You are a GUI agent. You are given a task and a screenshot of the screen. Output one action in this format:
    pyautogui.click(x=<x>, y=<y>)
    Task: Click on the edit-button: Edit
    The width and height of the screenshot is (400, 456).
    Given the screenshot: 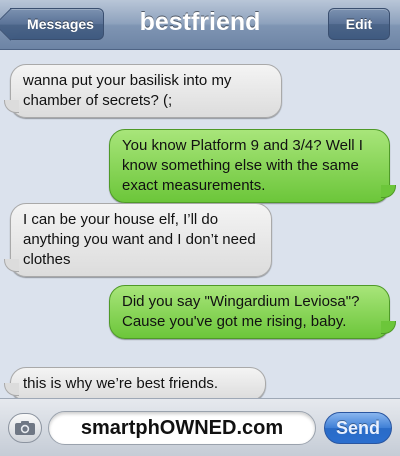 What is the action you would take?
    pyautogui.click(x=359, y=24)
    